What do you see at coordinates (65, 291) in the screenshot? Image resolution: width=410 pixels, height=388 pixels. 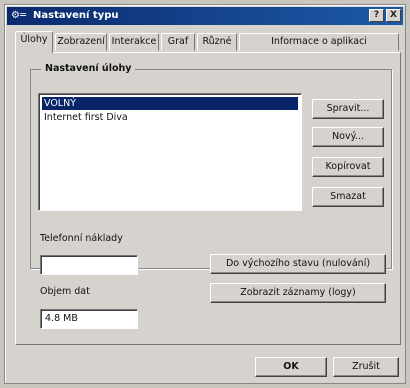 I see `volume-label: Objem dat` at bounding box center [65, 291].